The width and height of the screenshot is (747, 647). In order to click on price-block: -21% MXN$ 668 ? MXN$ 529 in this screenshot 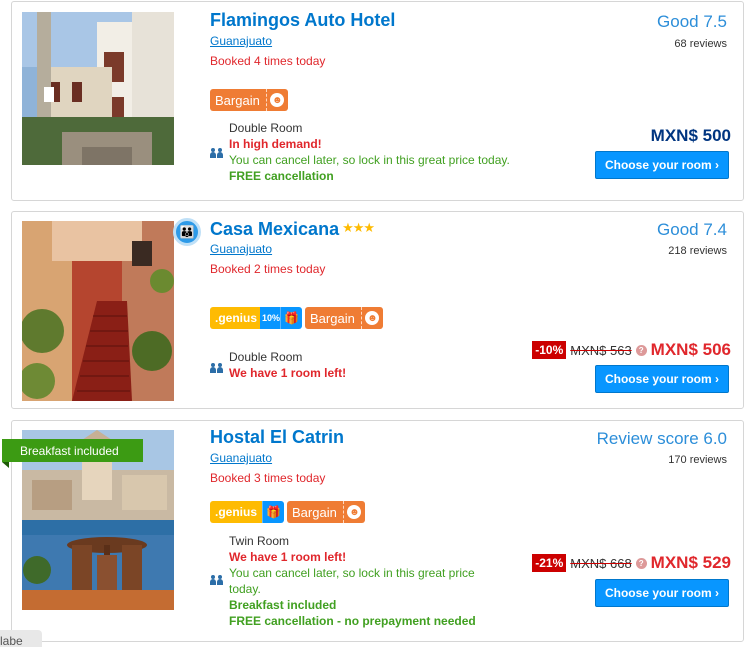, I will do `click(631, 563)`.